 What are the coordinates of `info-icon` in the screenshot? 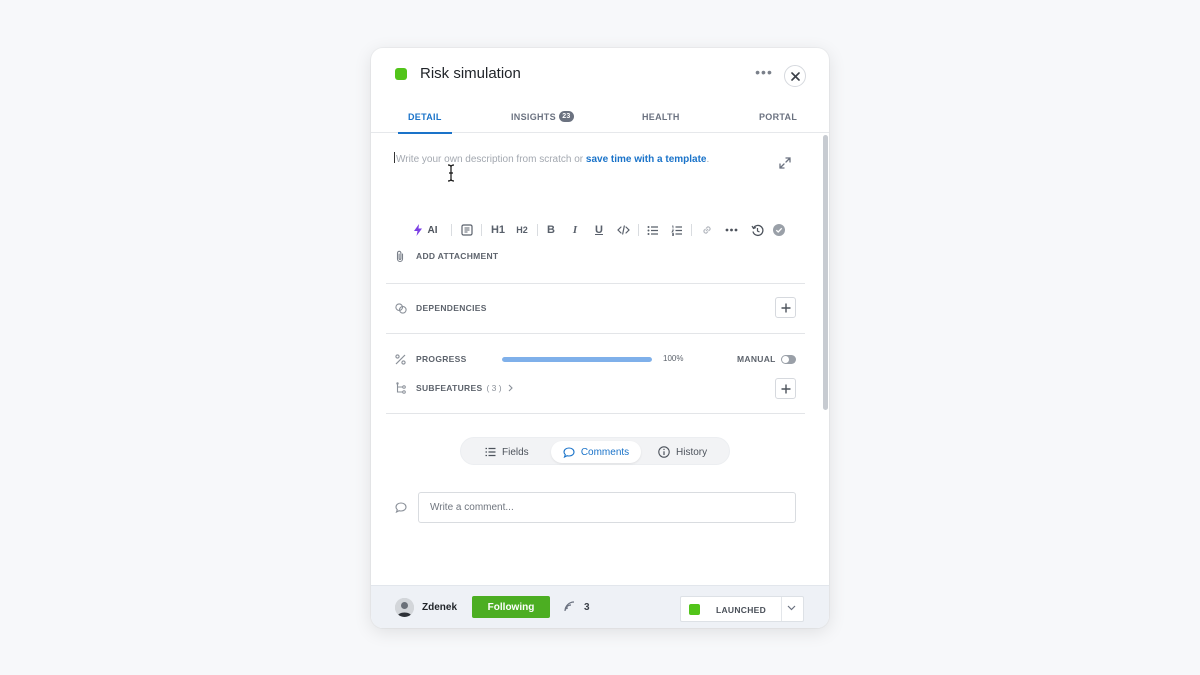 It's located at (664, 452).